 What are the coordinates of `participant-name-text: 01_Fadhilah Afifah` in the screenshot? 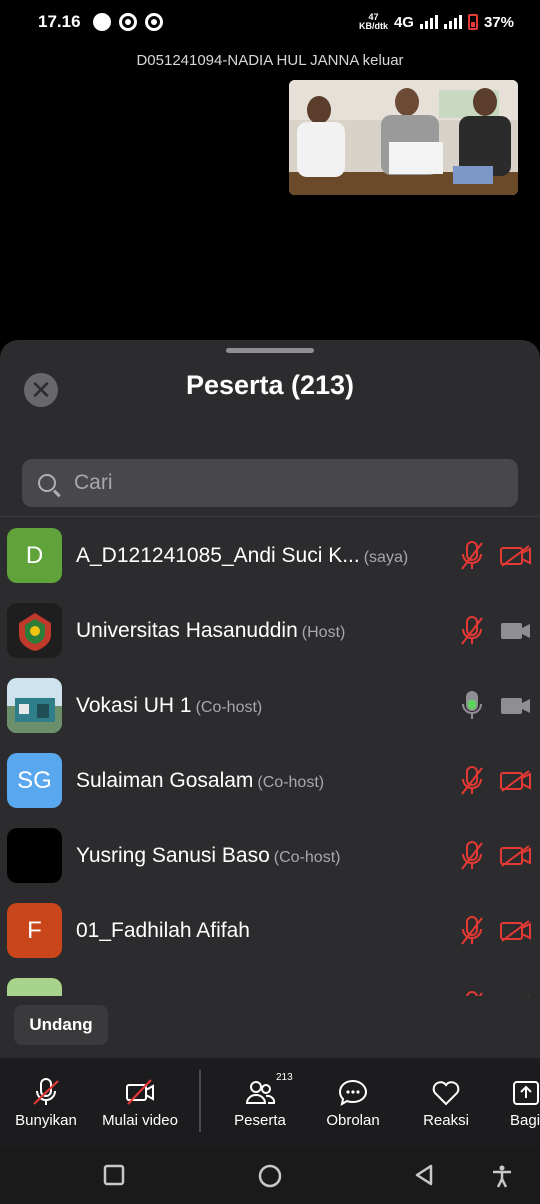 It's located at (163, 930).